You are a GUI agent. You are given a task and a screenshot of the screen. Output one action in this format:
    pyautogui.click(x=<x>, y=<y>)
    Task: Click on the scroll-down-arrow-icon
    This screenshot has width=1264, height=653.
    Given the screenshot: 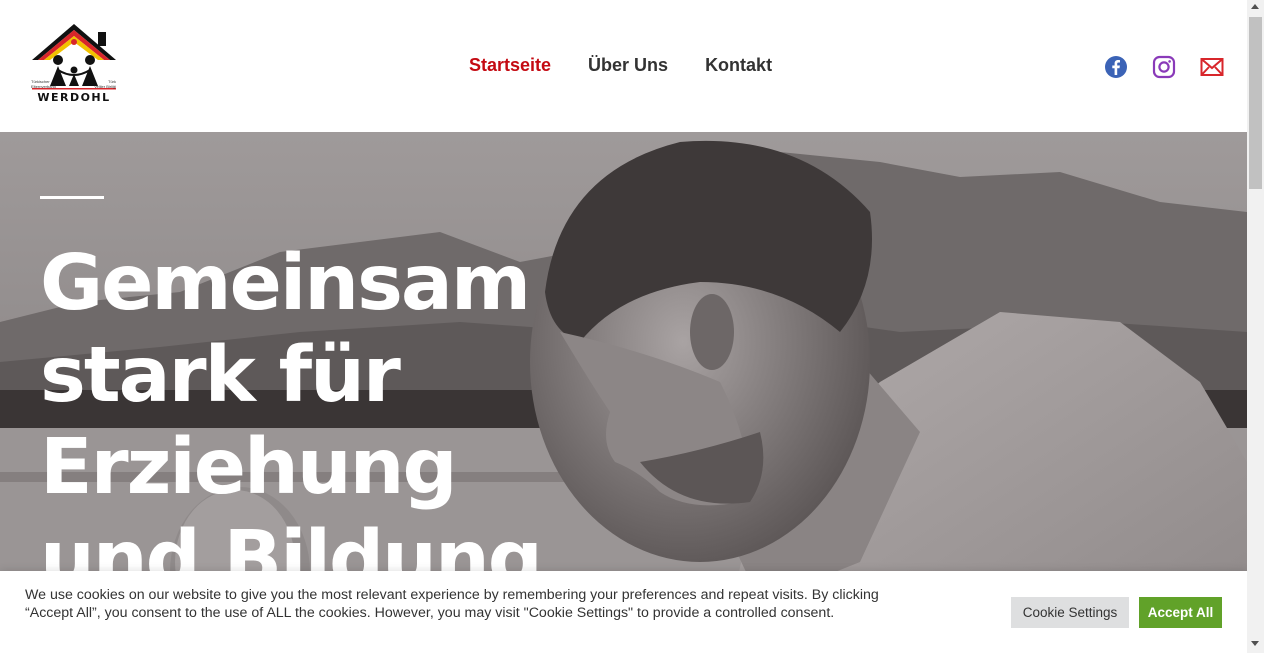 What is the action you would take?
    pyautogui.click(x=1255, y=643)
    